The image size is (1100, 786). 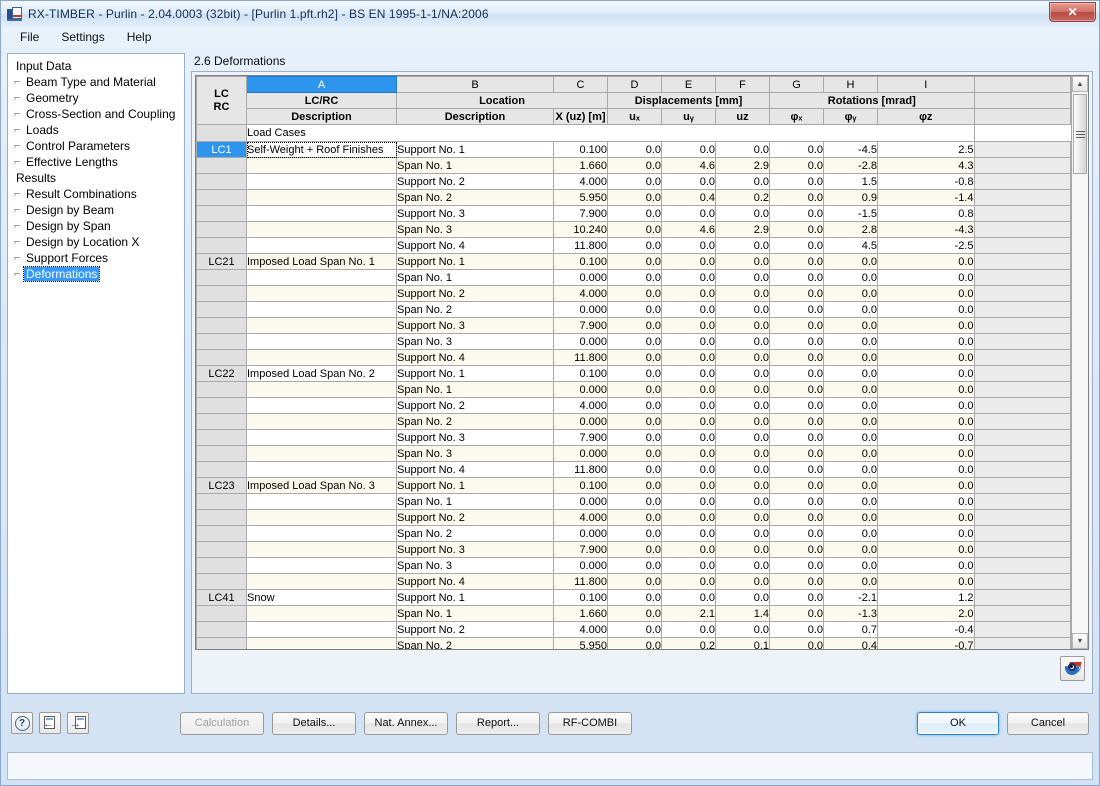 What do you see at coordinates (98, 114) in the screenshot?
I see `sidebar-item-cross-section-and-coupling: ⌐ Cross-Section and Coupling` at bounding box center [98, 114].